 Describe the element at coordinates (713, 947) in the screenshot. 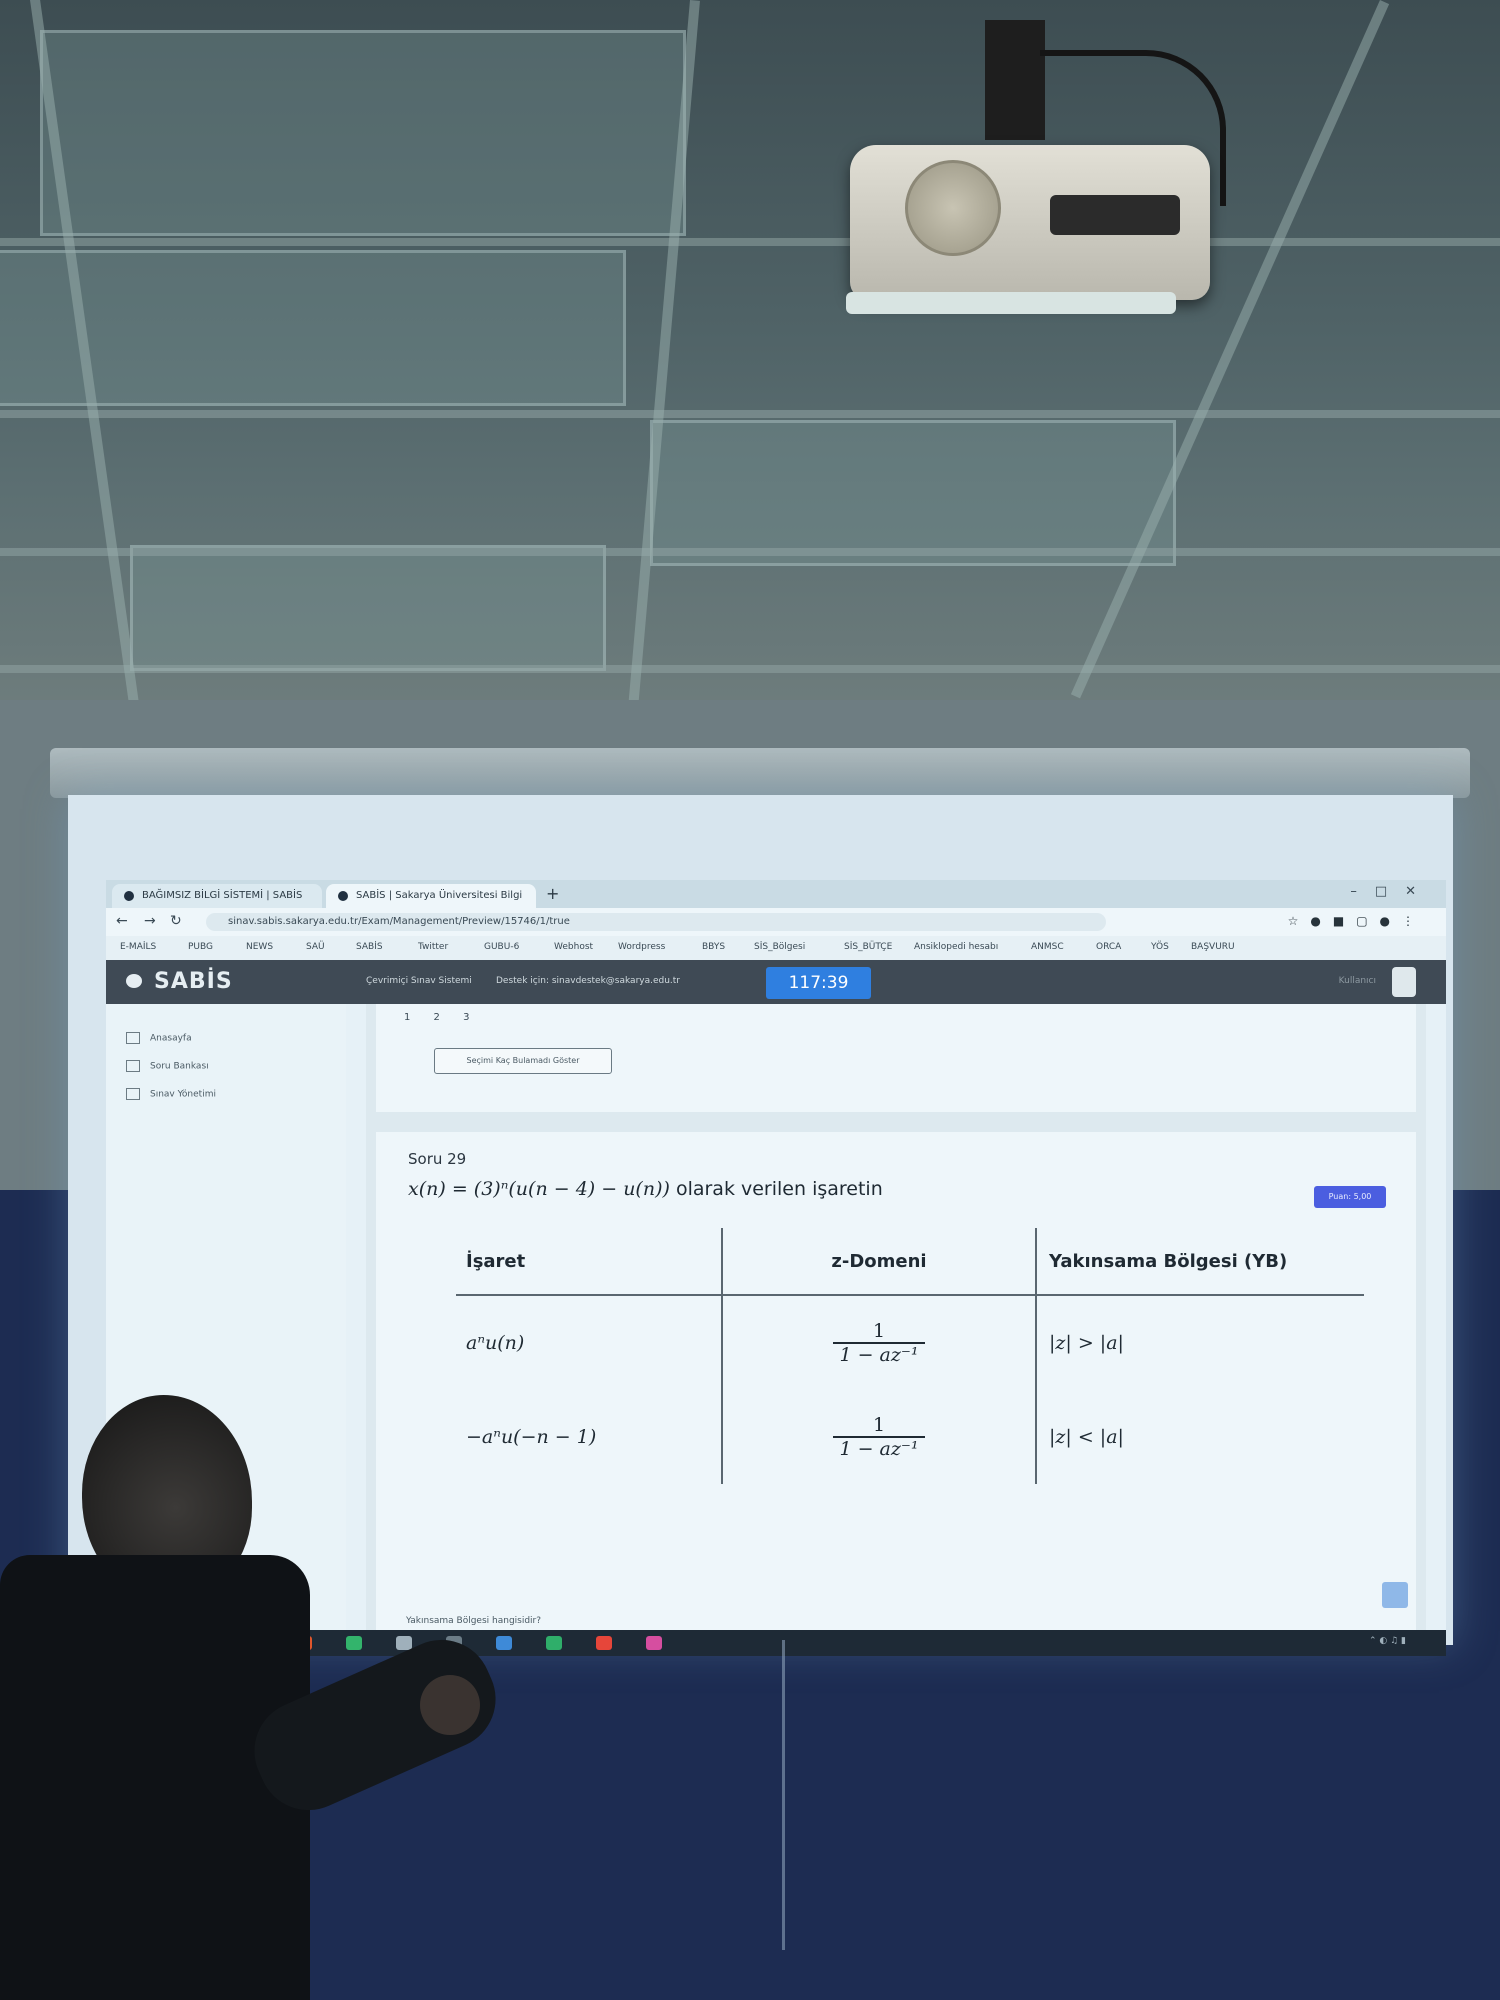

I see `bookmark: BBYS` at that location.